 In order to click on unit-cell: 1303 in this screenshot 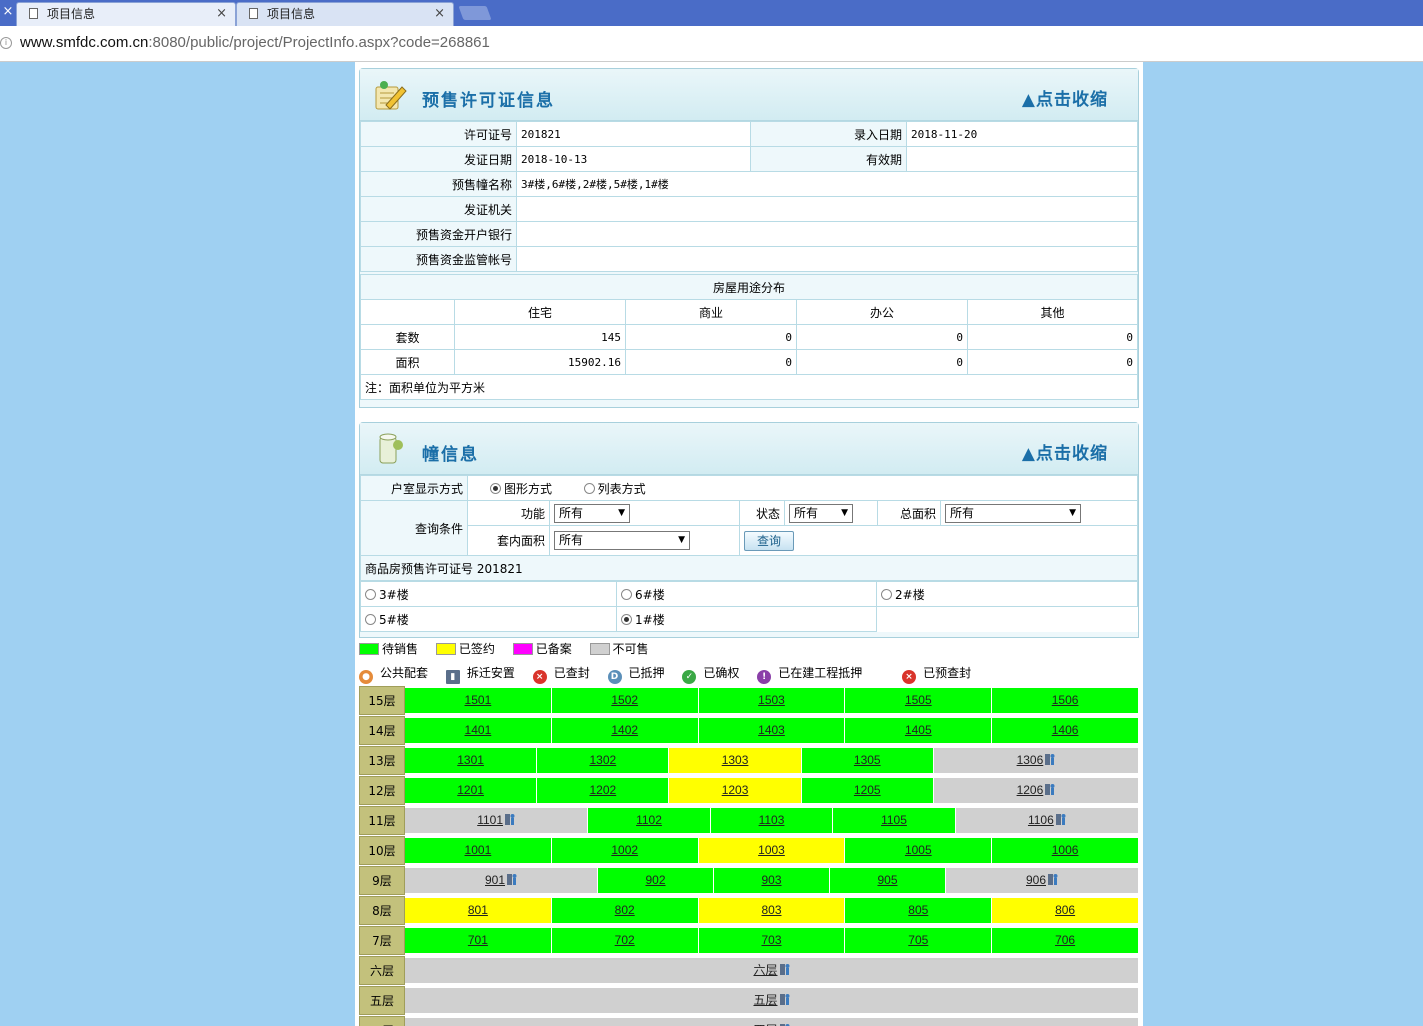, I will do `click(735, 760)`.